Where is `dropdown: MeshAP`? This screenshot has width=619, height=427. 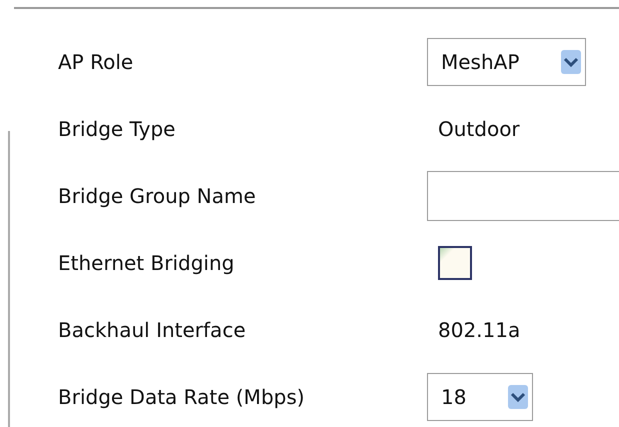 dropdown: MeshAP is located at coordinates (506, 62).